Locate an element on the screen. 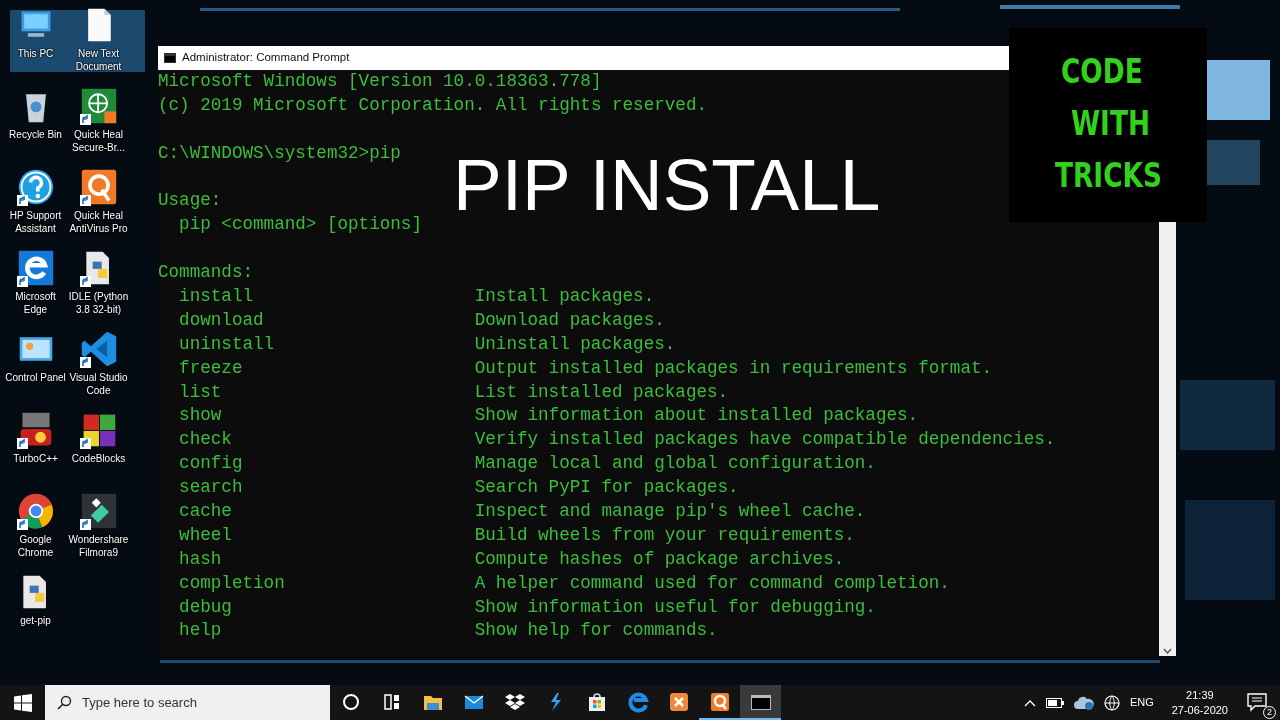 This screenshot has height=720, width=1280. console-line: pip <command> [options] is located at coordinates (300, 224).